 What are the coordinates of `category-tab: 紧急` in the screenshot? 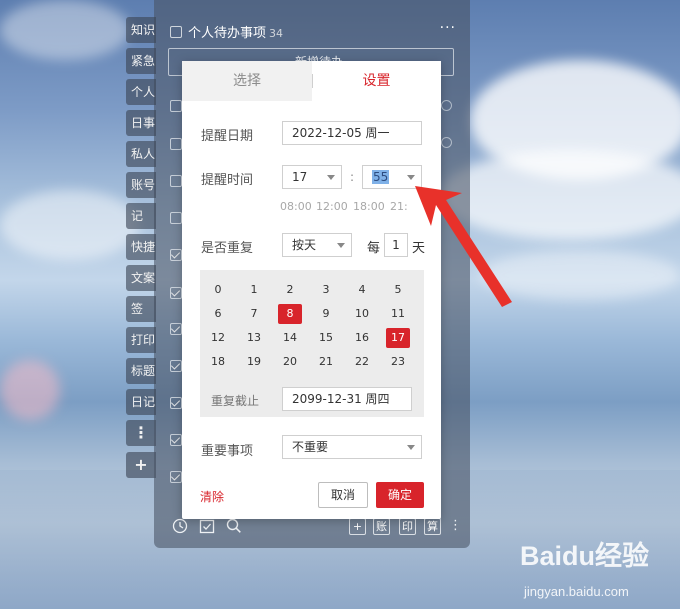 It's located at (141, 61).